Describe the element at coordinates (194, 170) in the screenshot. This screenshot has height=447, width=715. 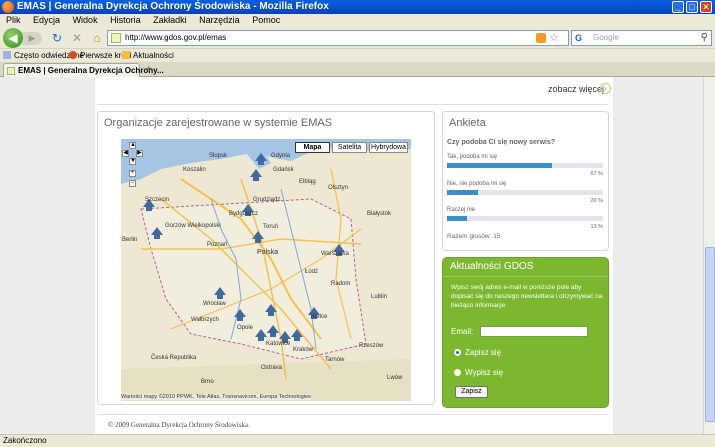
I see `city-label: Koszalin` at that location.